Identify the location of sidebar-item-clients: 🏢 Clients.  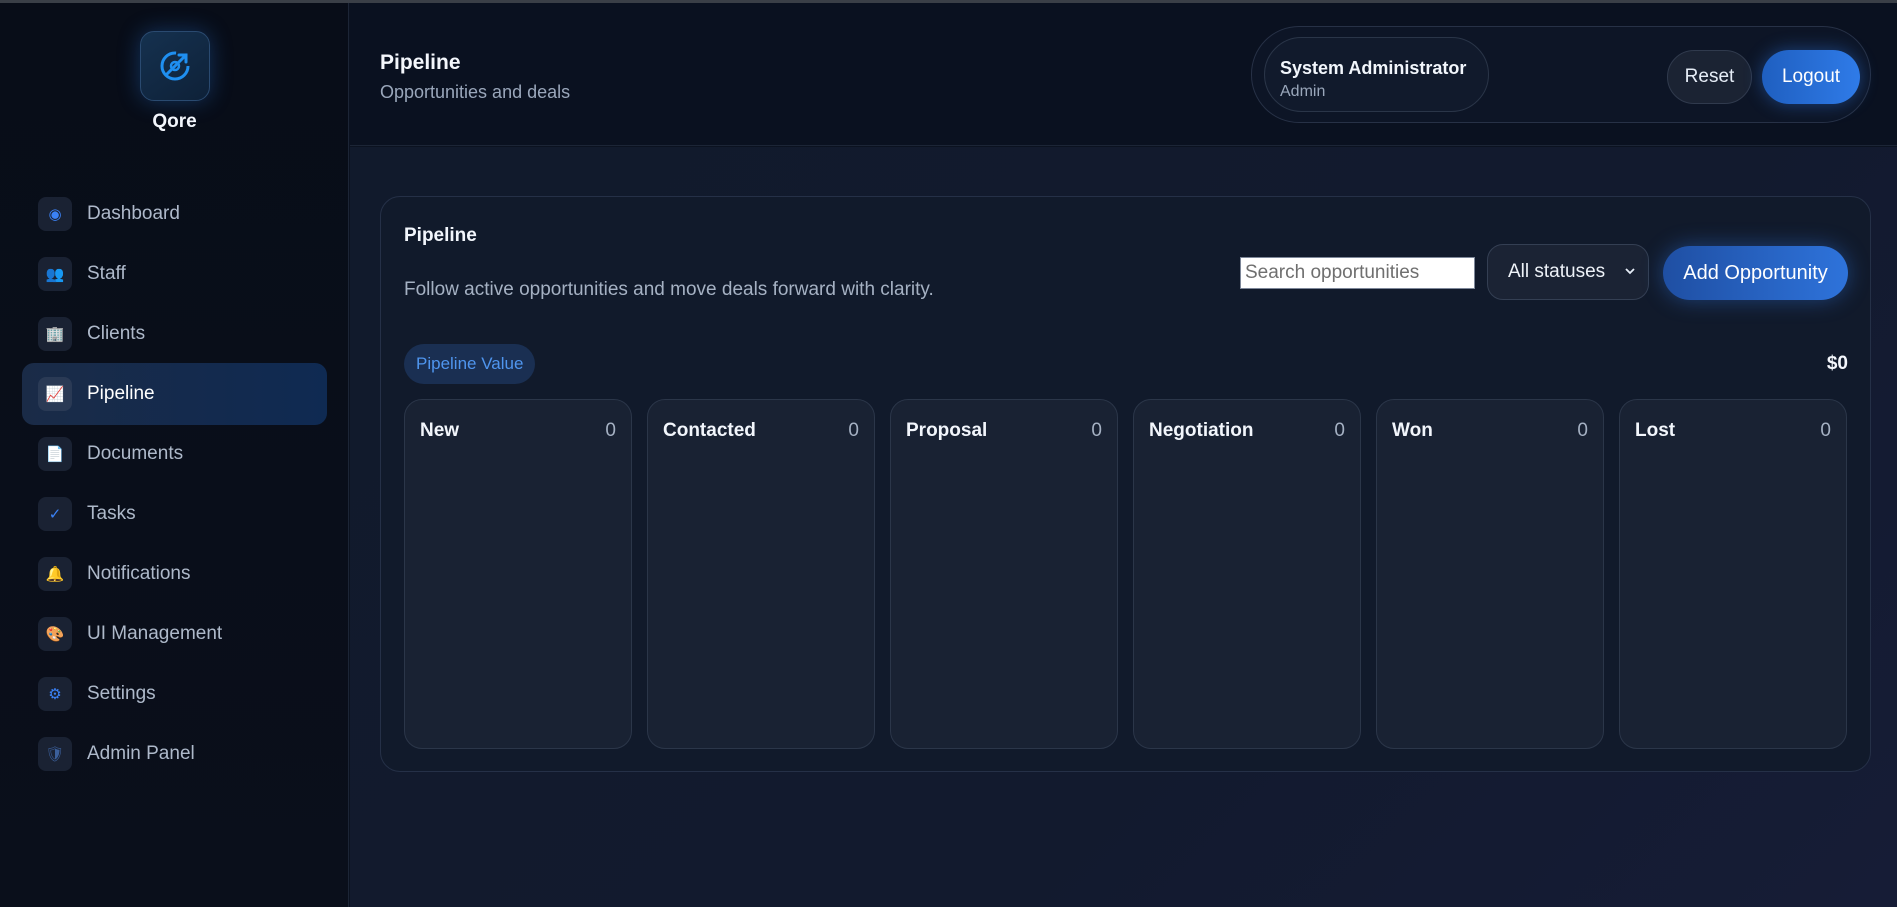
(174, 334).